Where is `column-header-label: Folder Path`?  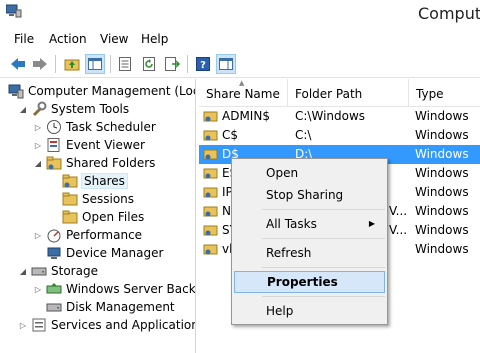
column-header-label: Folder Path is located at coordinates (329, 94).